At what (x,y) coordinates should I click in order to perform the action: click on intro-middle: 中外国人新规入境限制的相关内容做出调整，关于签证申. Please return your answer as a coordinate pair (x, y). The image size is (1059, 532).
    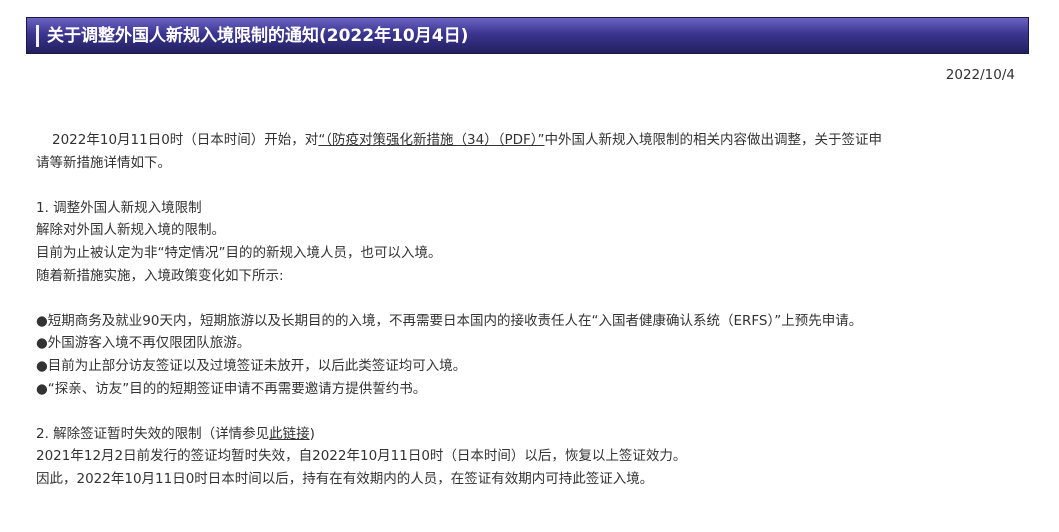
    Looking at the image, I should click on (713, 140).